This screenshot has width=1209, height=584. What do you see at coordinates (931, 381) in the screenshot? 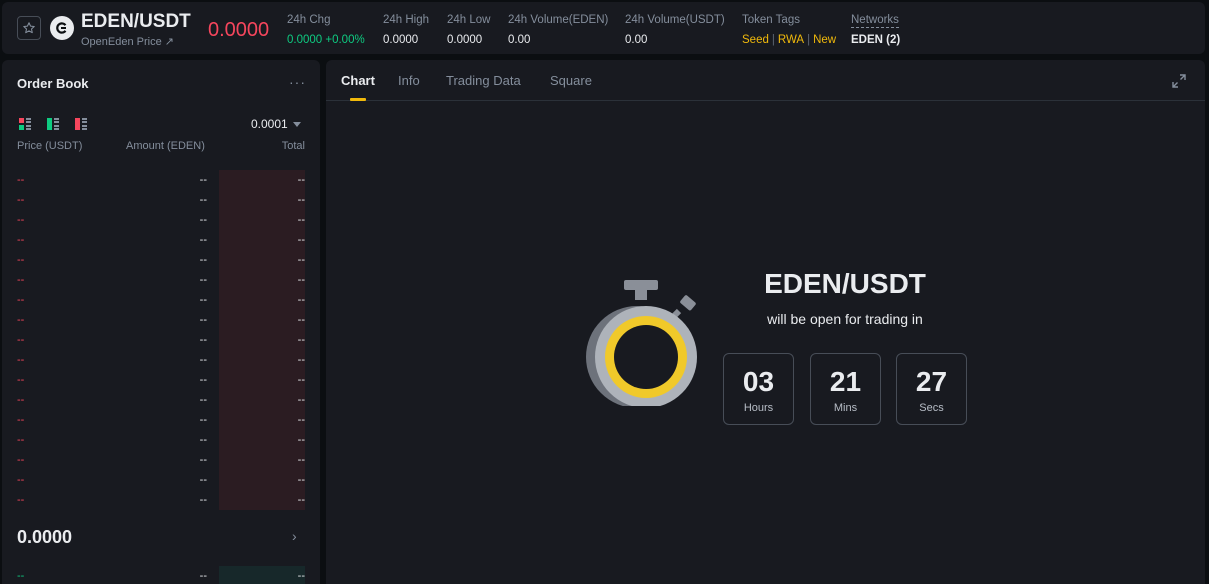
I see `countdown-secs-value: 27` at bounding box center [931, 381].